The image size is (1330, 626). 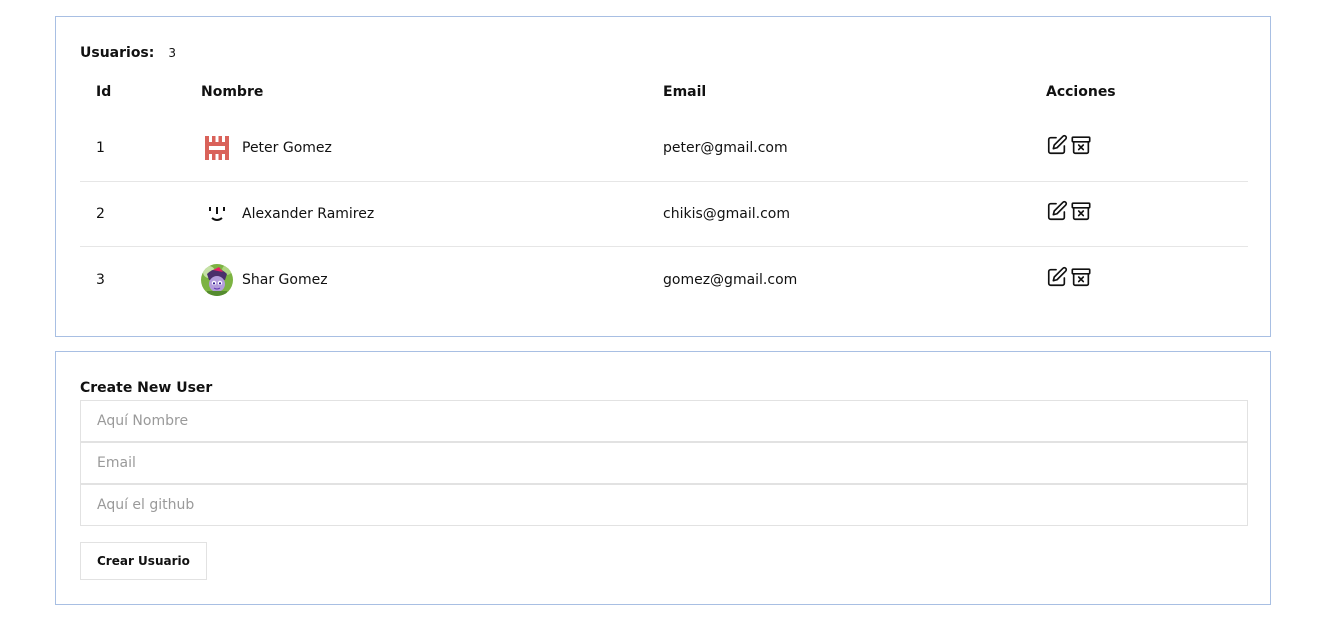 What do you see at coordinates (664, 463) in the screenshot?
I see `email-input` at bounding box center [664, 463].